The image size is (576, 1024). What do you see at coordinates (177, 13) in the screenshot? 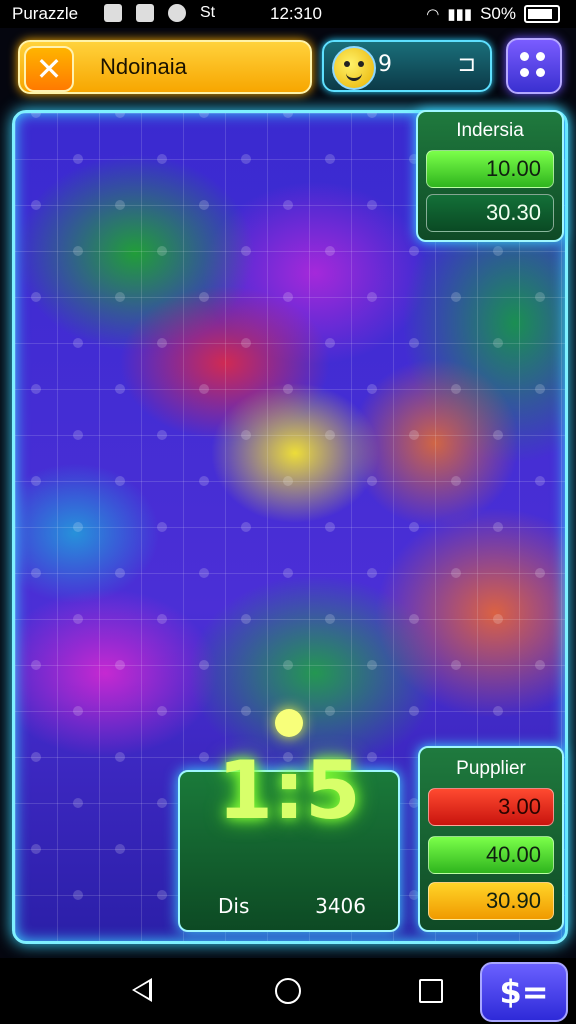
I see `record-icon` at bounding box center [177, 13].